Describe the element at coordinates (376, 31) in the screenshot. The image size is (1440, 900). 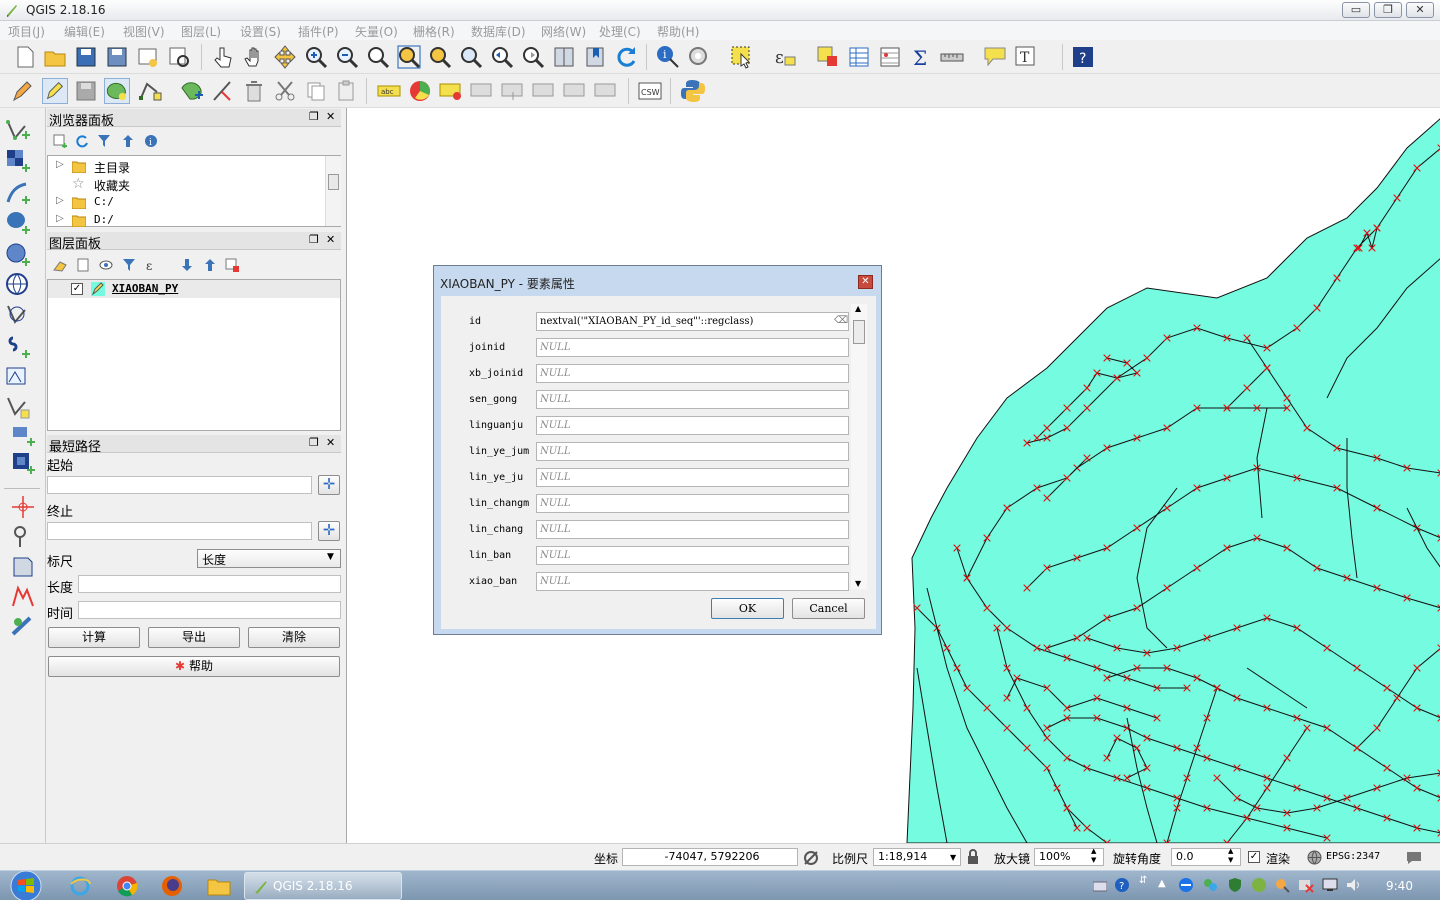
I see `menu-vector: 矢量(O)` at that location.